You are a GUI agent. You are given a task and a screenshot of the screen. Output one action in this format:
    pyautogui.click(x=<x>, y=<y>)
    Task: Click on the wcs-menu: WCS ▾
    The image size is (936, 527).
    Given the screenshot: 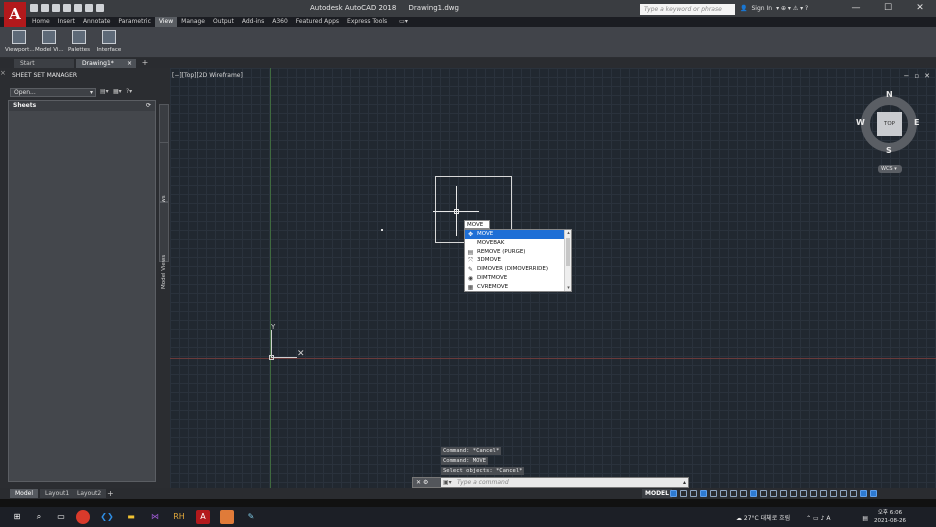 What is the action you would take?
    pyautogui.click(x=890, y=169)
    